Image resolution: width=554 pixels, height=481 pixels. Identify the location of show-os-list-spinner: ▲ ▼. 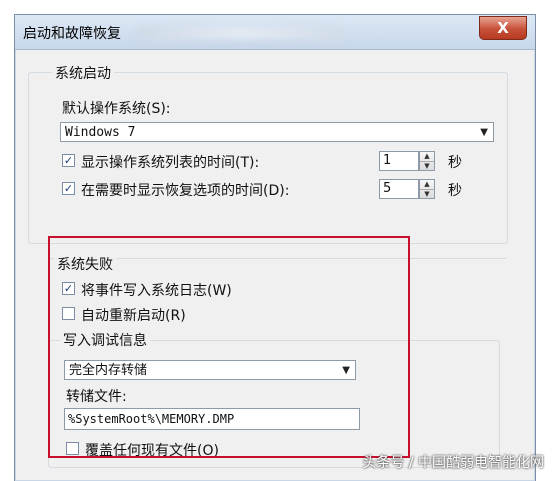
(427, 161).